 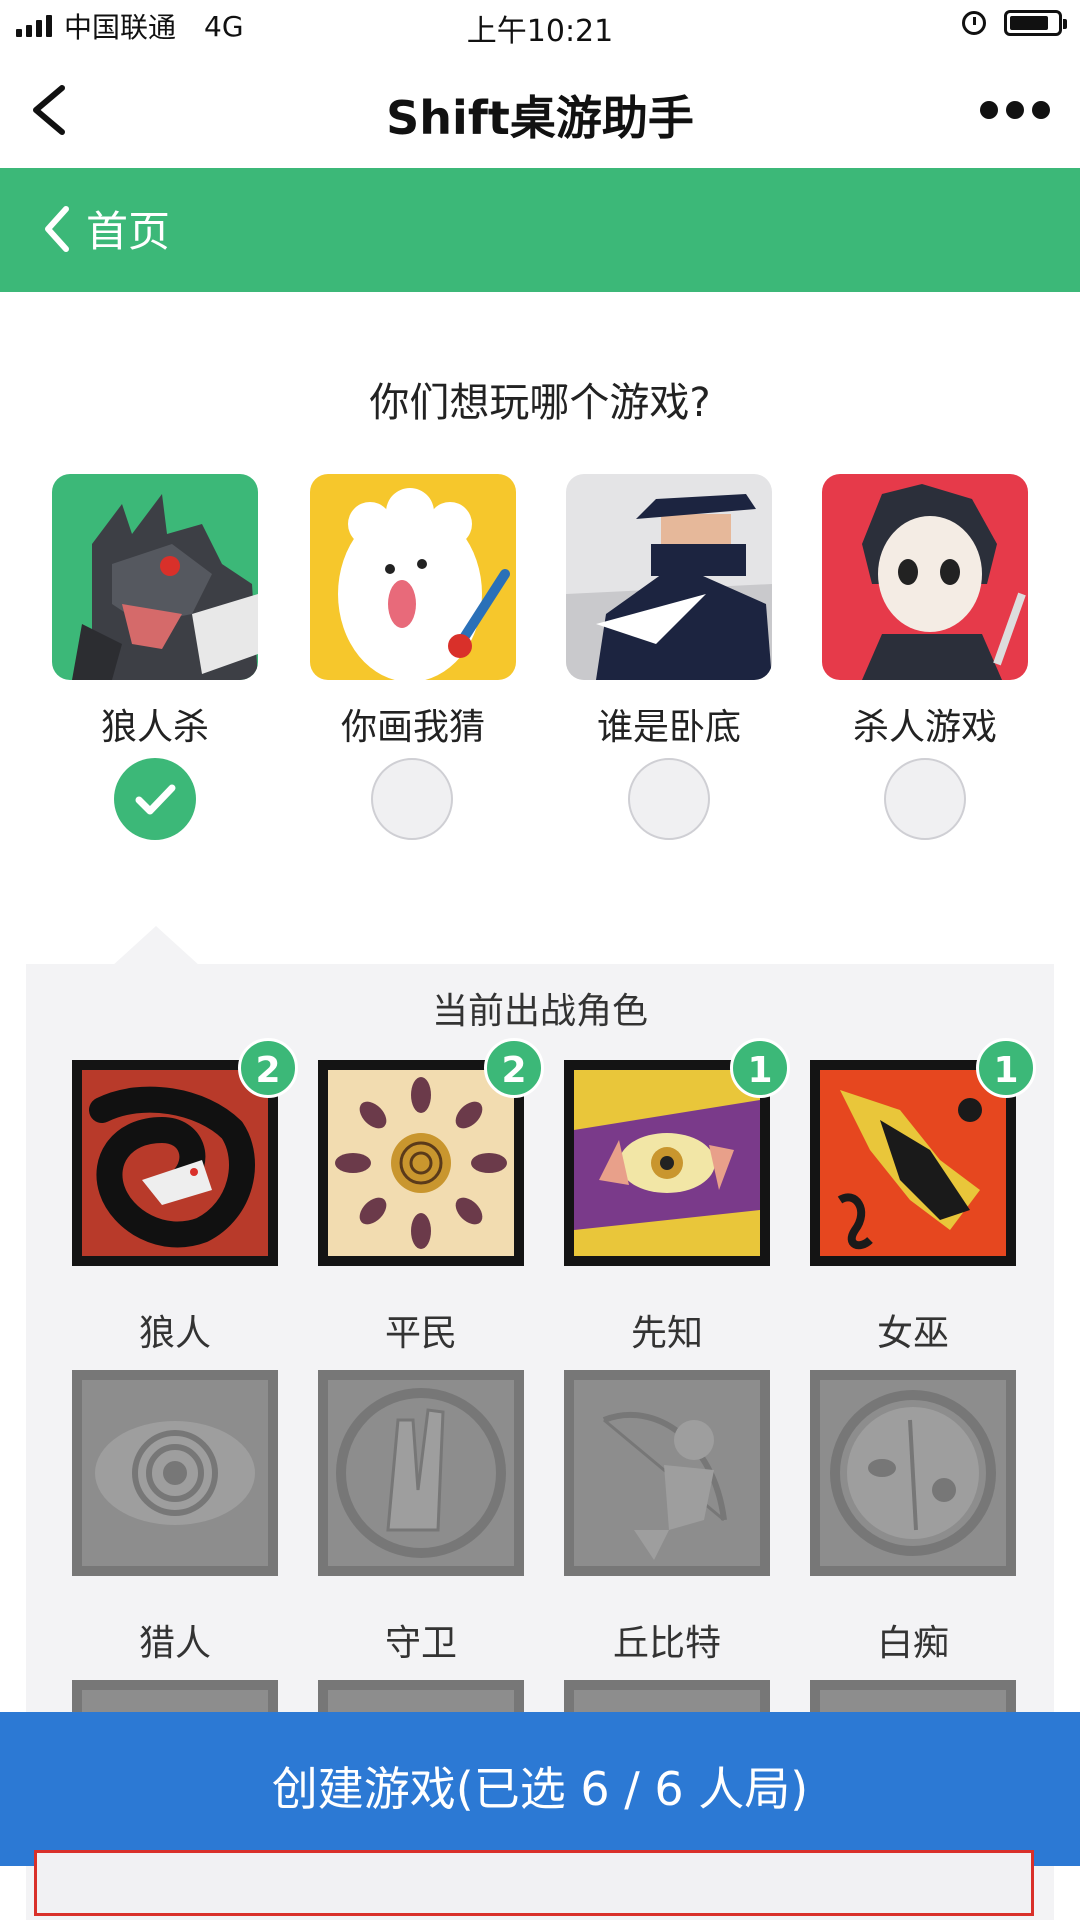 What do you see at coordinates (175, 1473) in the screenshot?
I see `hunter-card-image` at bounding box center [175, 1473].